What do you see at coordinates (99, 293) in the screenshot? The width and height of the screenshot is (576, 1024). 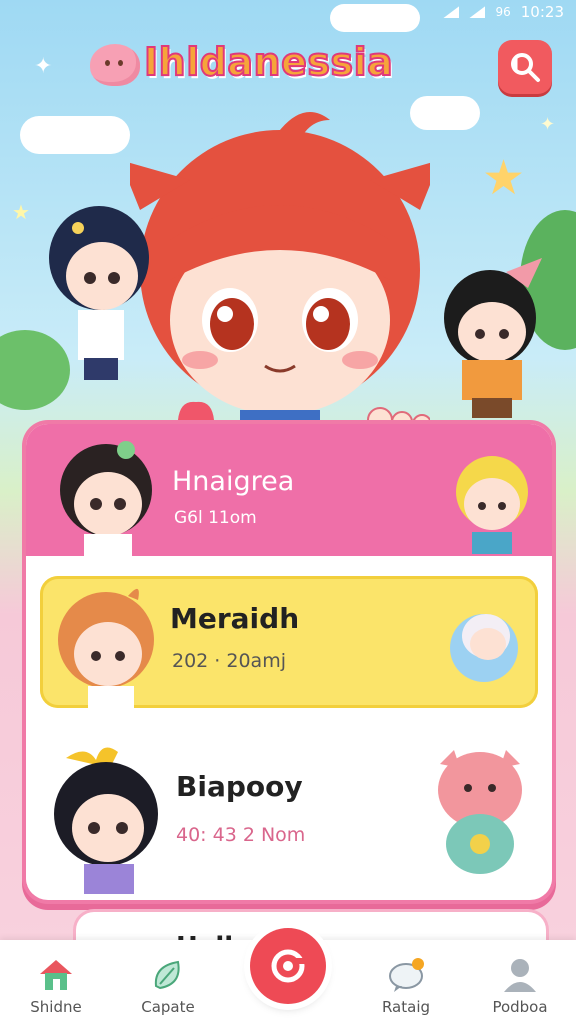 I see `left-character-illustration` at bounding box center [99, 293].